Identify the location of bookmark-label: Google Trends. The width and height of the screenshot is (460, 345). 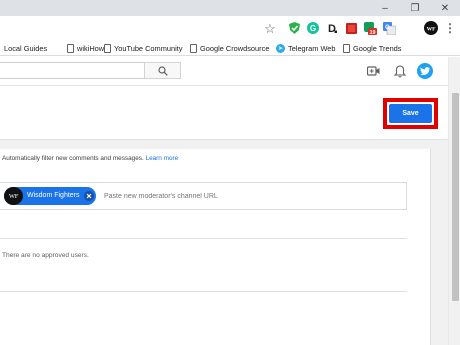
(377, 48).